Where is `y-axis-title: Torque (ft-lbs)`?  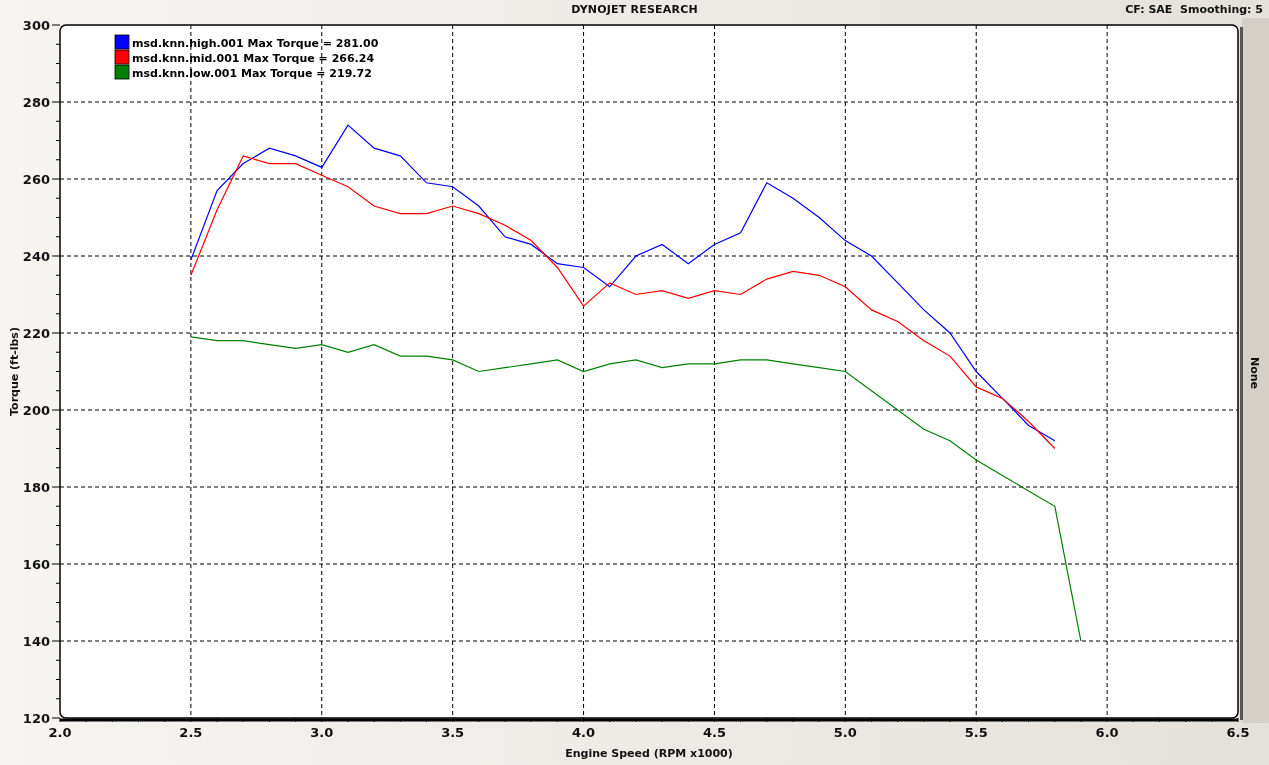
y-axis-title: Torque (ft-lbs) is located at coordinates (14, 371).